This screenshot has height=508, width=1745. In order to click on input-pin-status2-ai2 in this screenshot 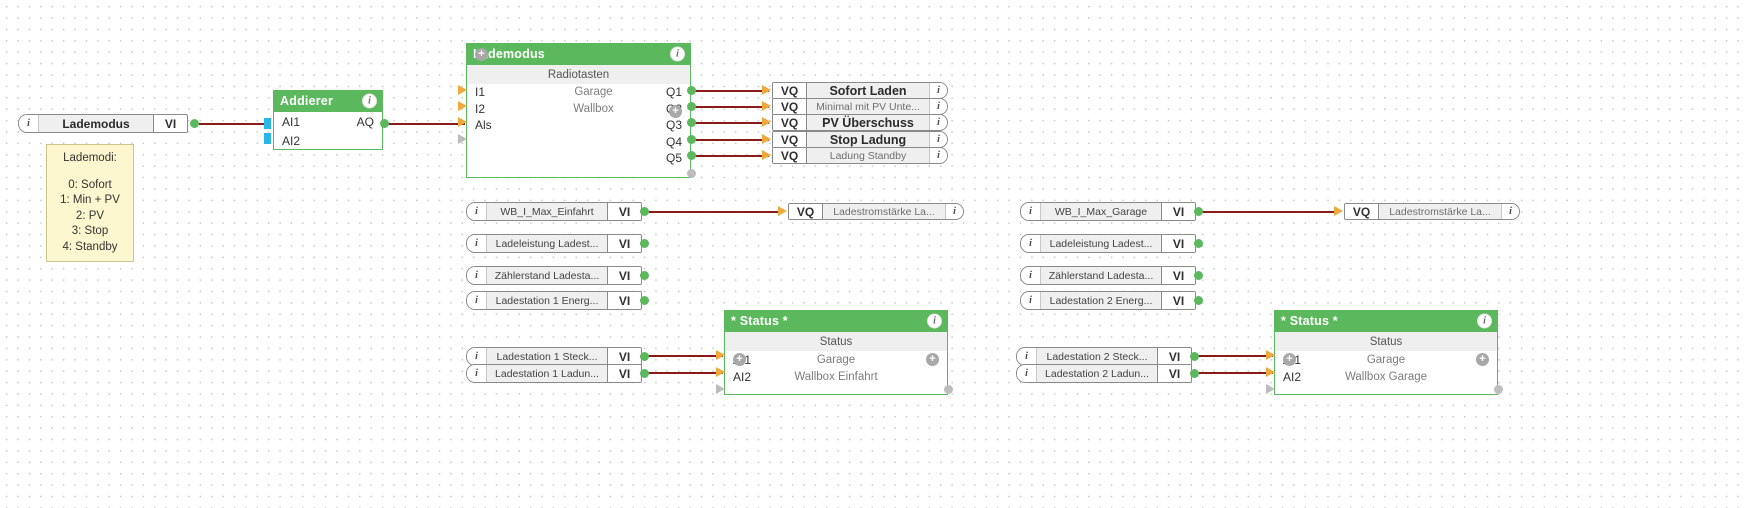, I will do `click(1270, 372)`.